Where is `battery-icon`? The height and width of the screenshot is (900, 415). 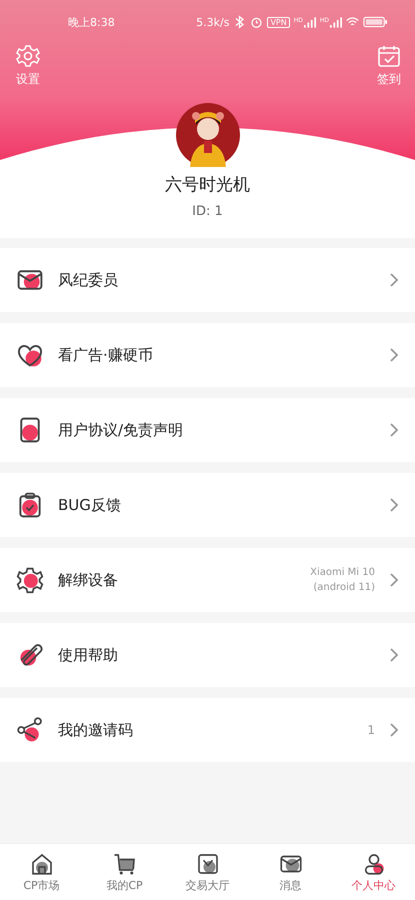 battery-icon is located at coordinates (375, 22).